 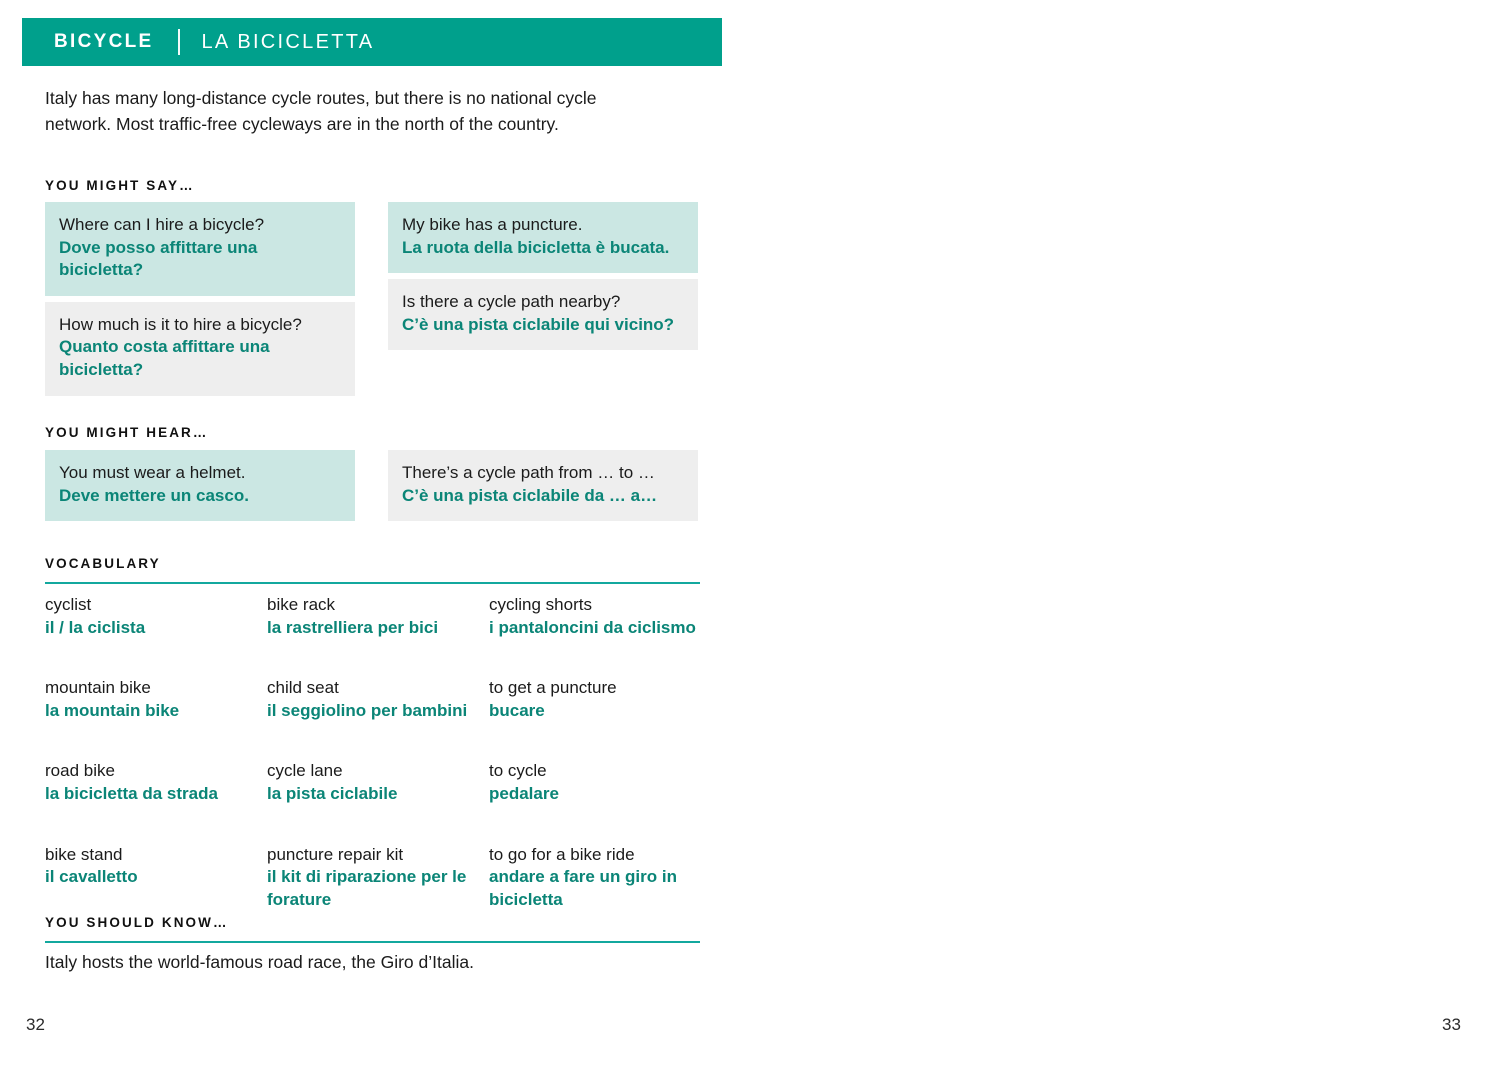 What do you see at coordinates (335, 854) in the screenshot?
I see `vocab-en: puncture repair kit` at bounding box center [335, 854].